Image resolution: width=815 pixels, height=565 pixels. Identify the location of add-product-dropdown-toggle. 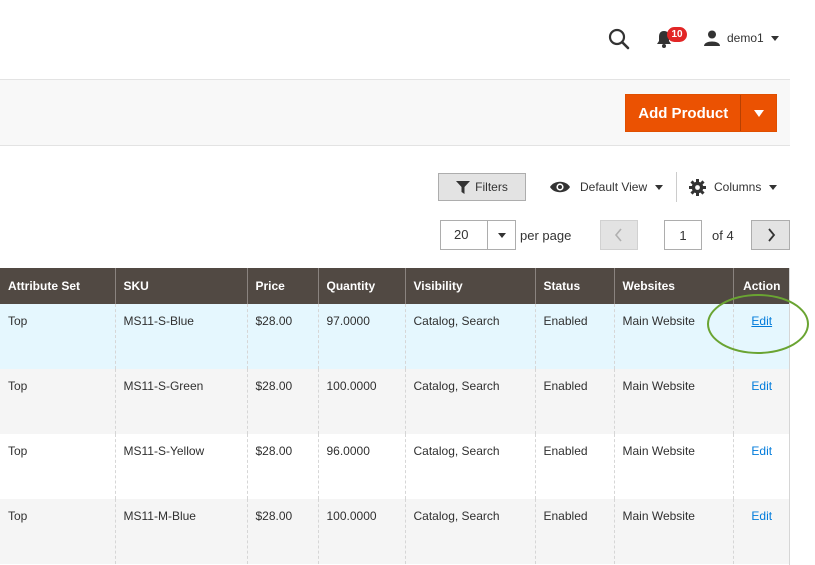
(758, 113).